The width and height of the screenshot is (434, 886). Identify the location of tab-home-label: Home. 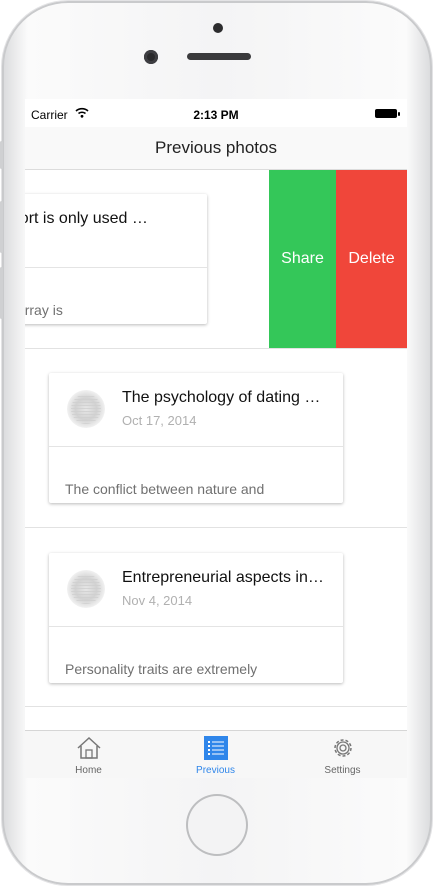
(88, 770).